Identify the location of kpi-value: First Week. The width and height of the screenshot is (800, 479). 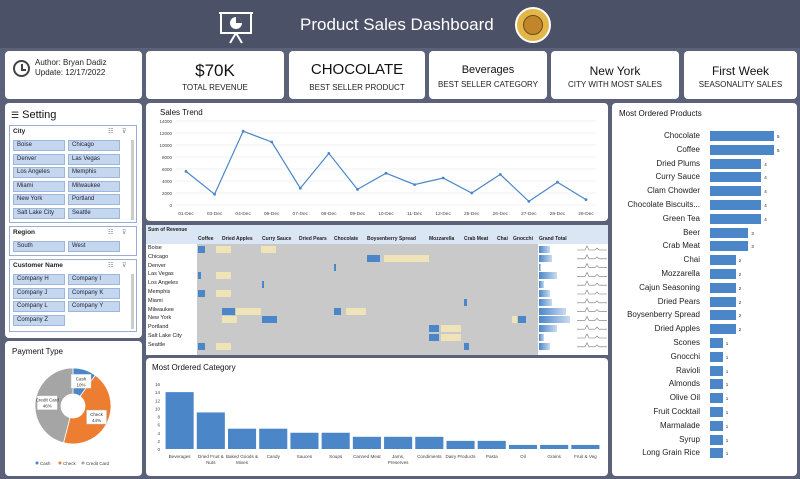
(740, 71).